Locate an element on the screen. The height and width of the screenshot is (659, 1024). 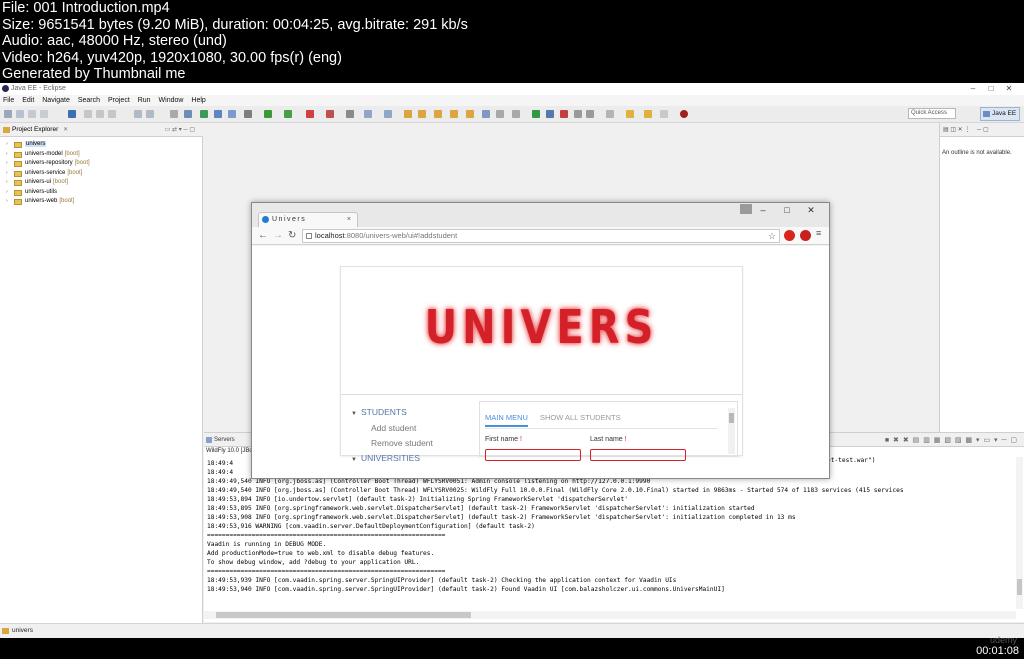
last-name-input is located at coordinates (638, 455).